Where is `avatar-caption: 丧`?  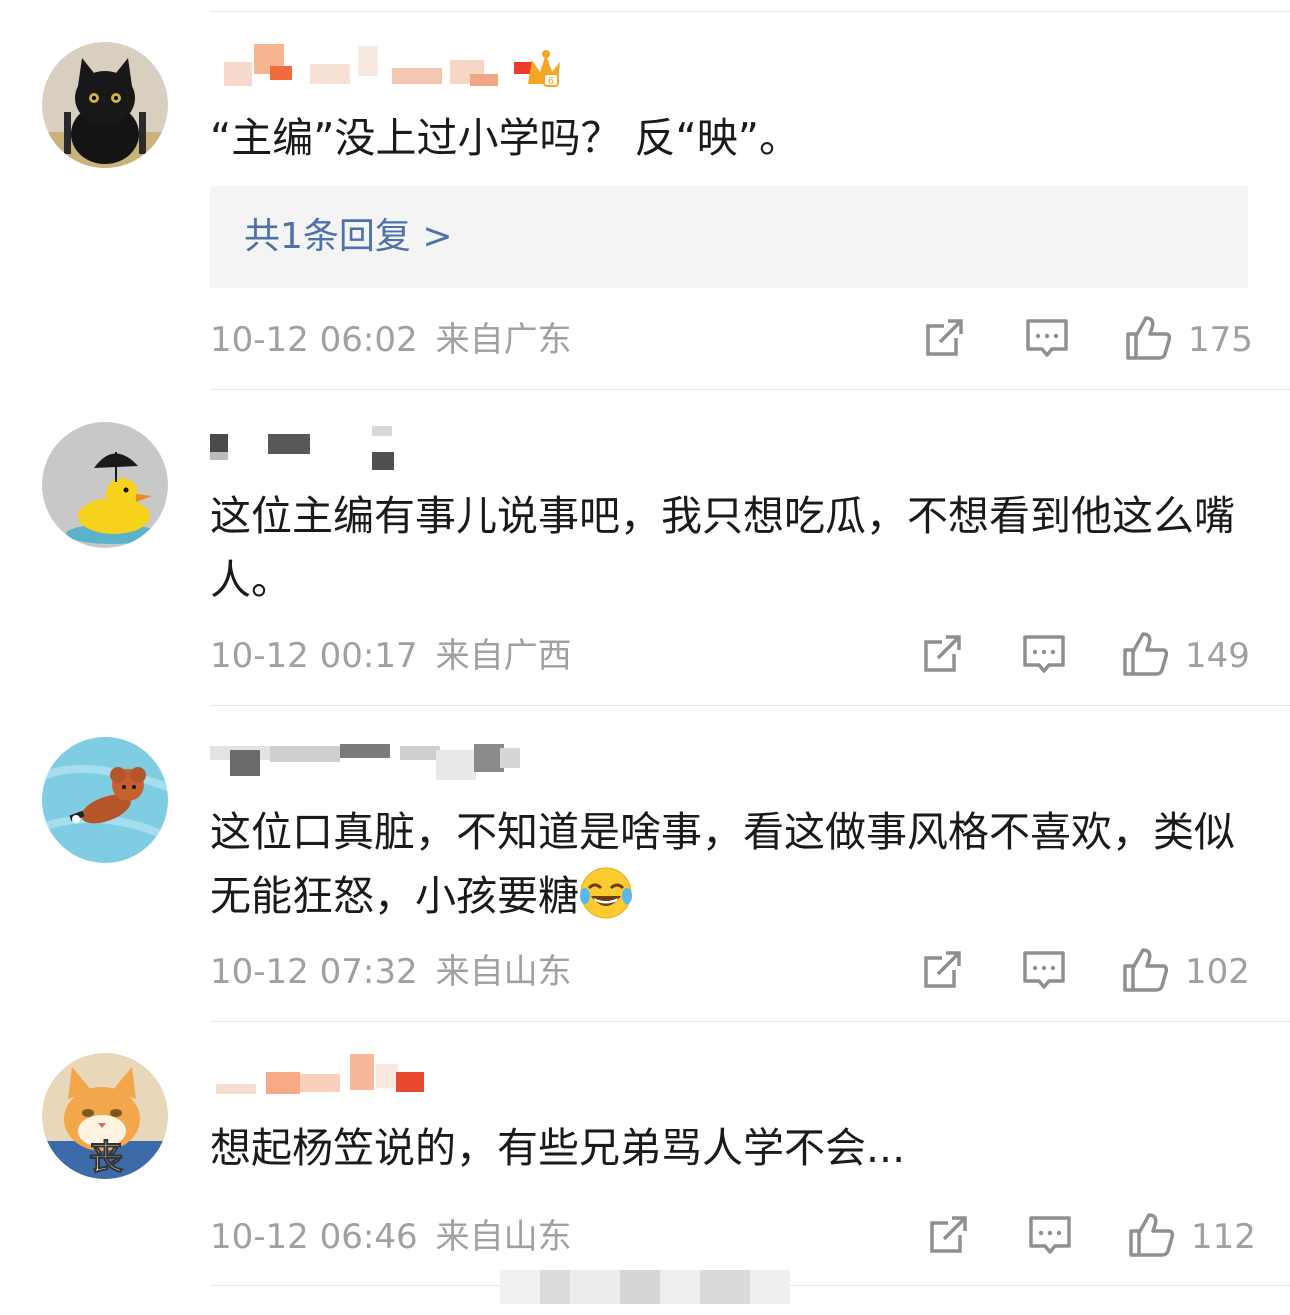
avatar-caption: 丧 is located at coordinates (106, 1158).